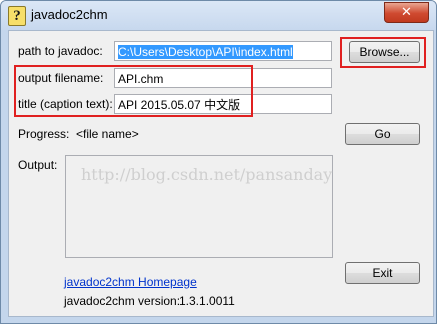 The width and height of the screenshot is (437, 324). What do you see at coordinates (44, 134) in the screenshot?
I see `progress-label: Progress:` at bounding box center [44, 134].